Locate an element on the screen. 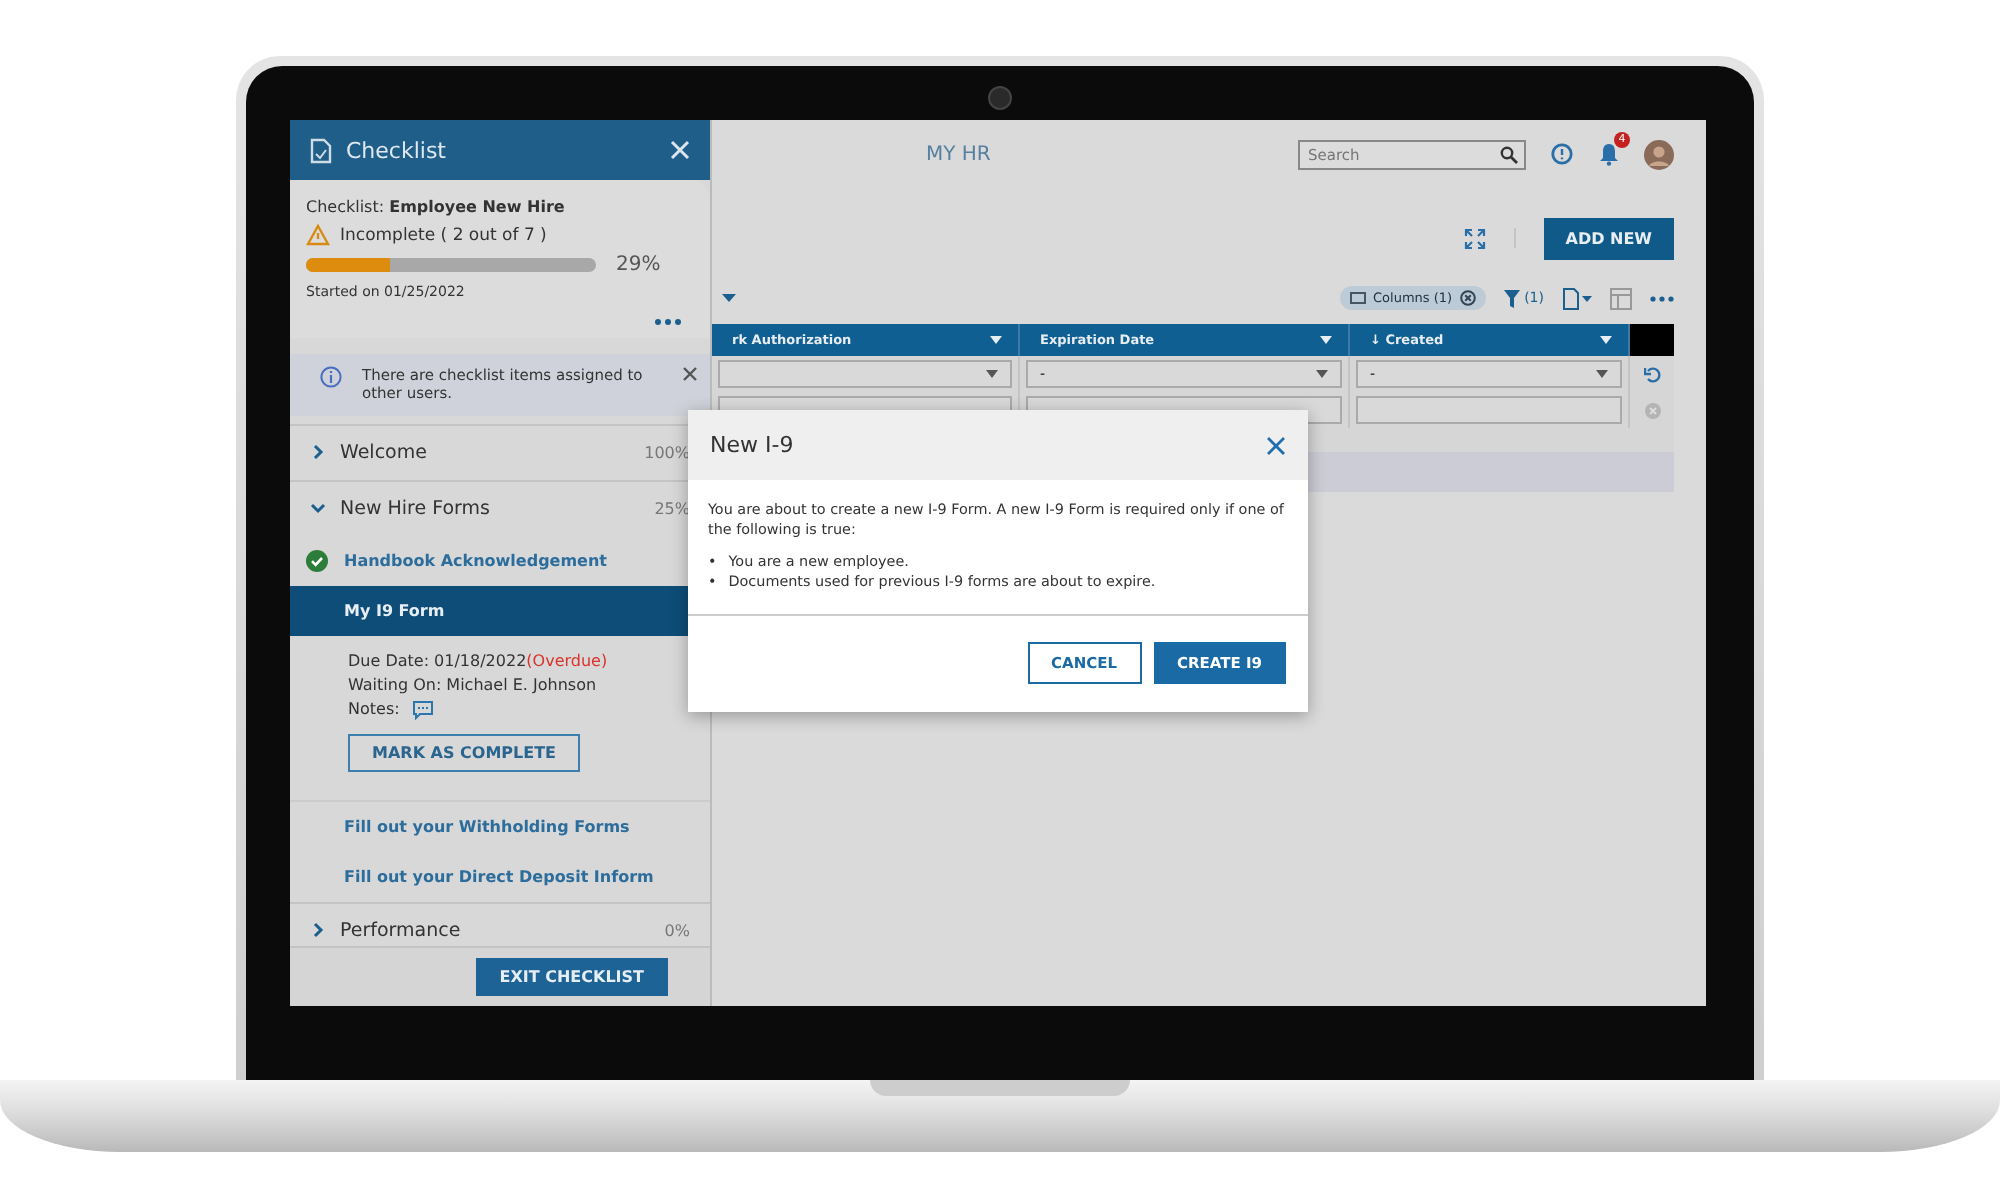 Image resolution: width=2000 pixels, height=1200 pixels. section-percent: 0% is located at coordinates (677, 930).